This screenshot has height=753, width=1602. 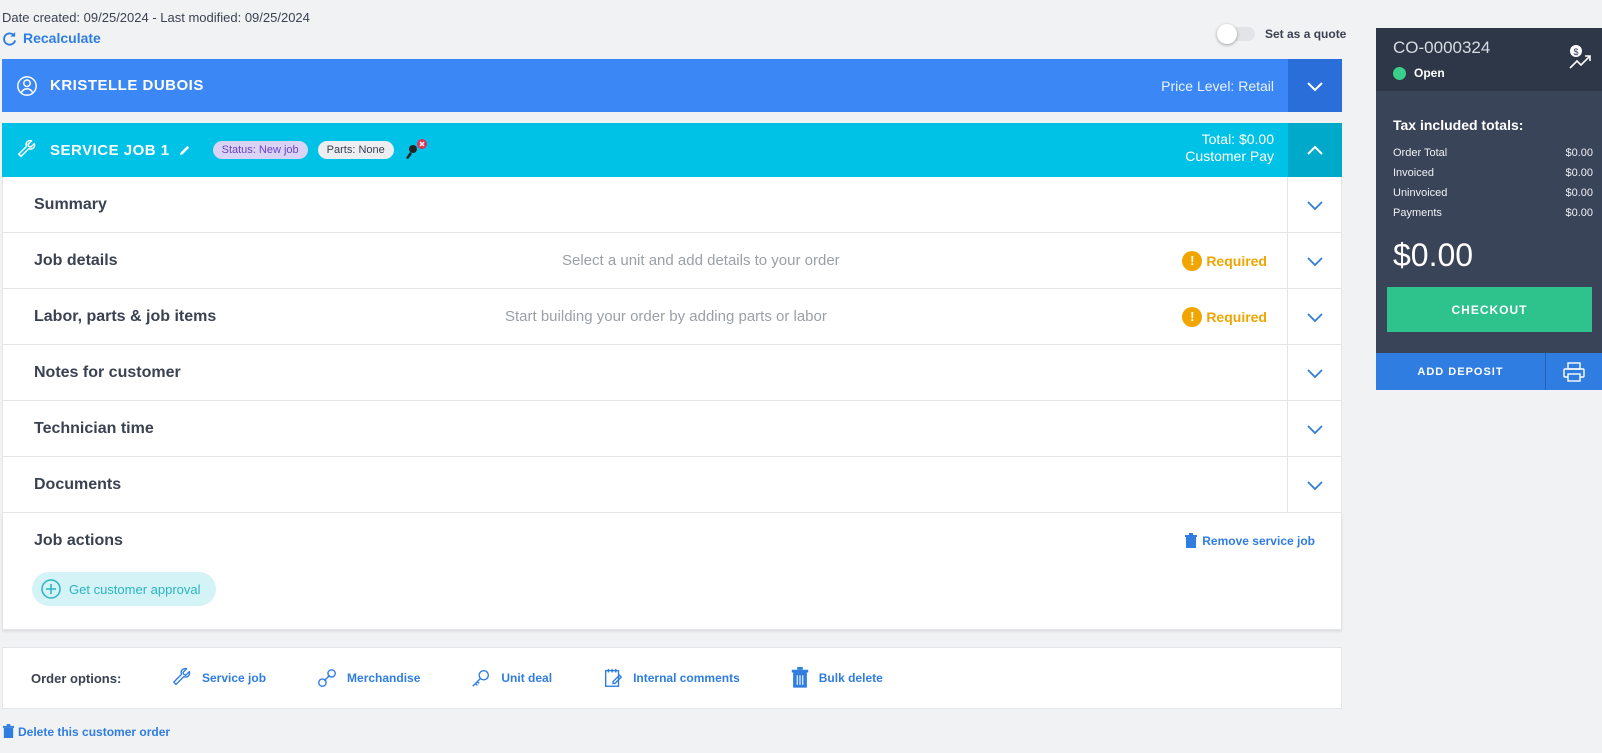 What do you see at coordinates (184, 150) in the screenshot?
I see `edit-icon` at bounding box center [184, 150].